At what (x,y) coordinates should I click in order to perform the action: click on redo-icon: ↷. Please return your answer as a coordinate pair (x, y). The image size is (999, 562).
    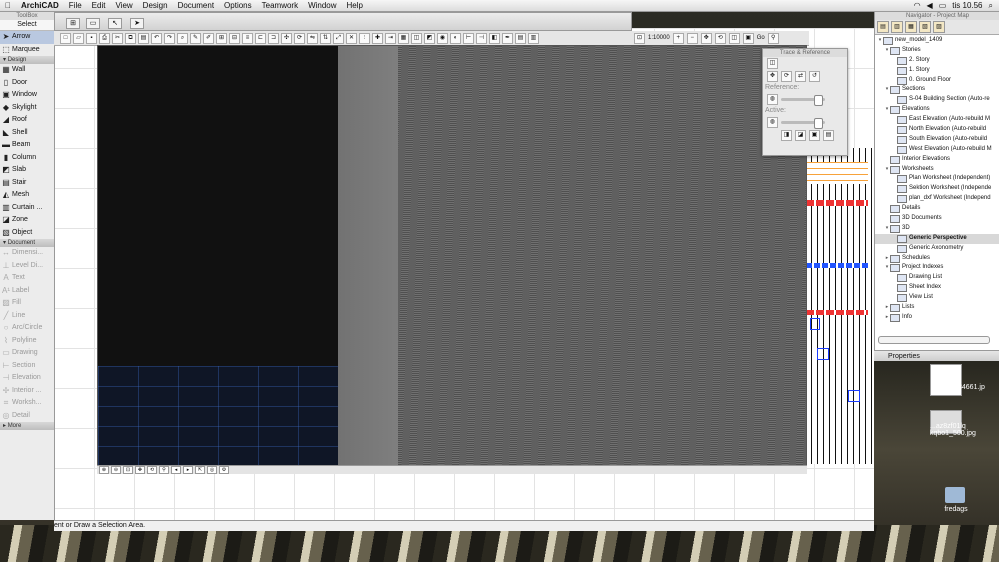
    Looking at the image, I should click on (169, 38).